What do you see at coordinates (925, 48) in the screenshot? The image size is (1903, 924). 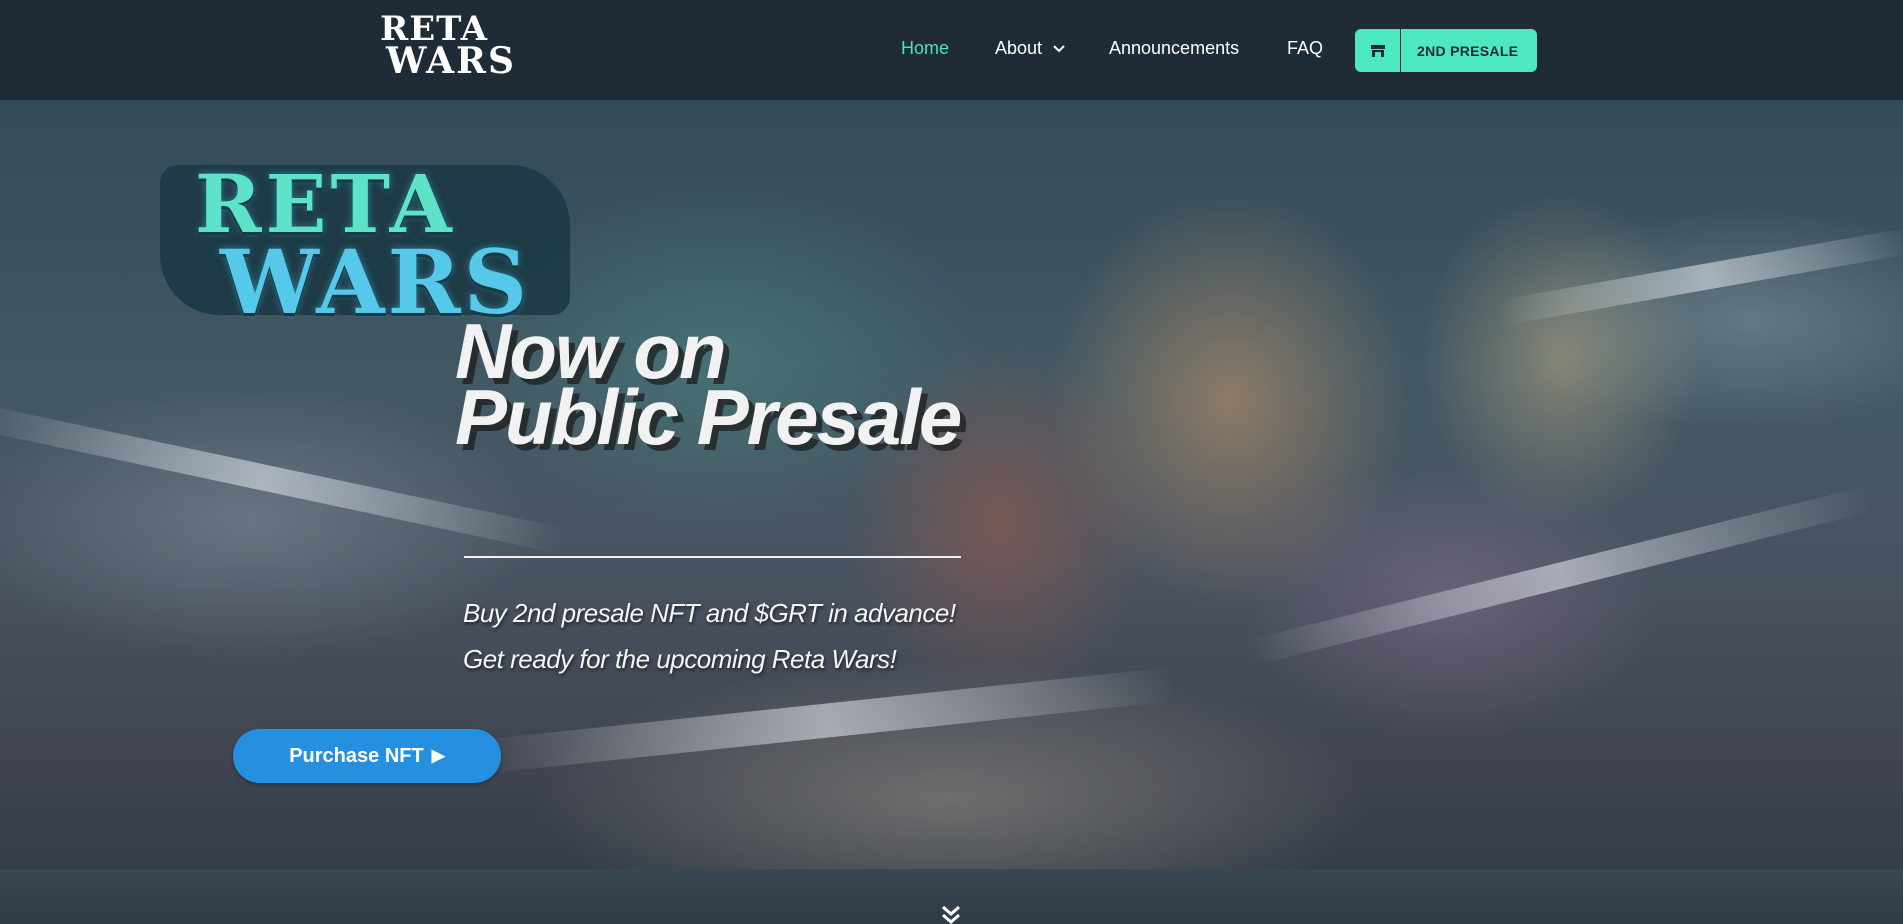 I see `nav-item-home: Home` at bounding box center [925, 48].